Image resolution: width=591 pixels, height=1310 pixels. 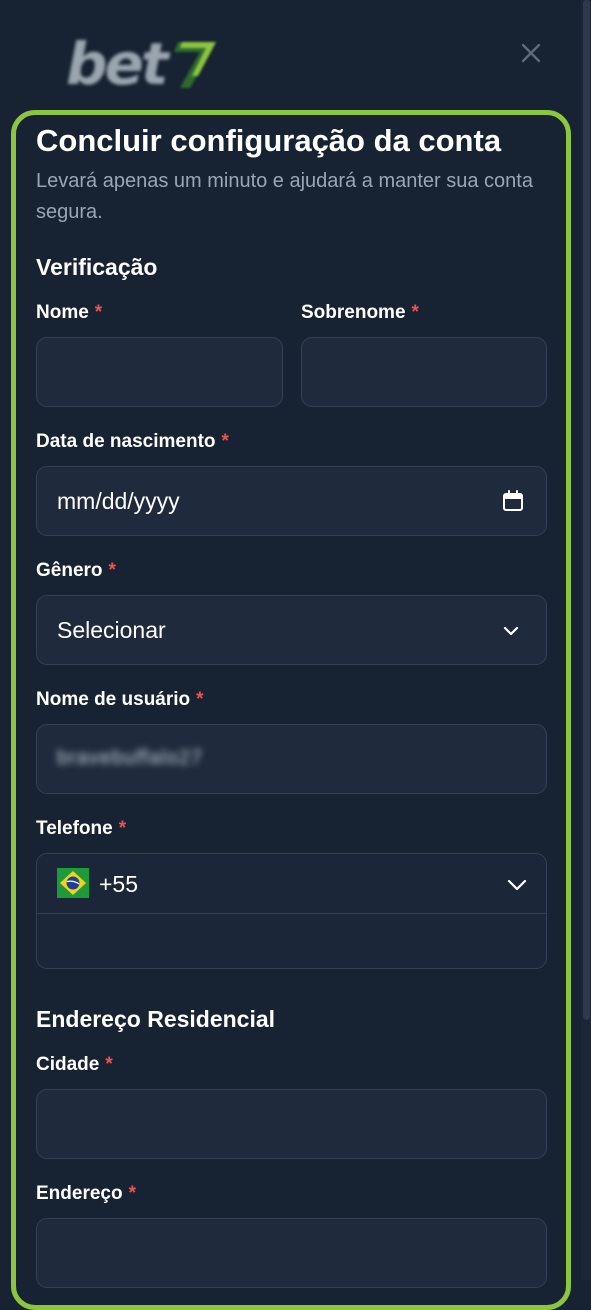 What do you see at coordinates (269, 140) in the screenshot?
I see `page-title: Concluir configuração da conta` at bounding box center [269, 140].